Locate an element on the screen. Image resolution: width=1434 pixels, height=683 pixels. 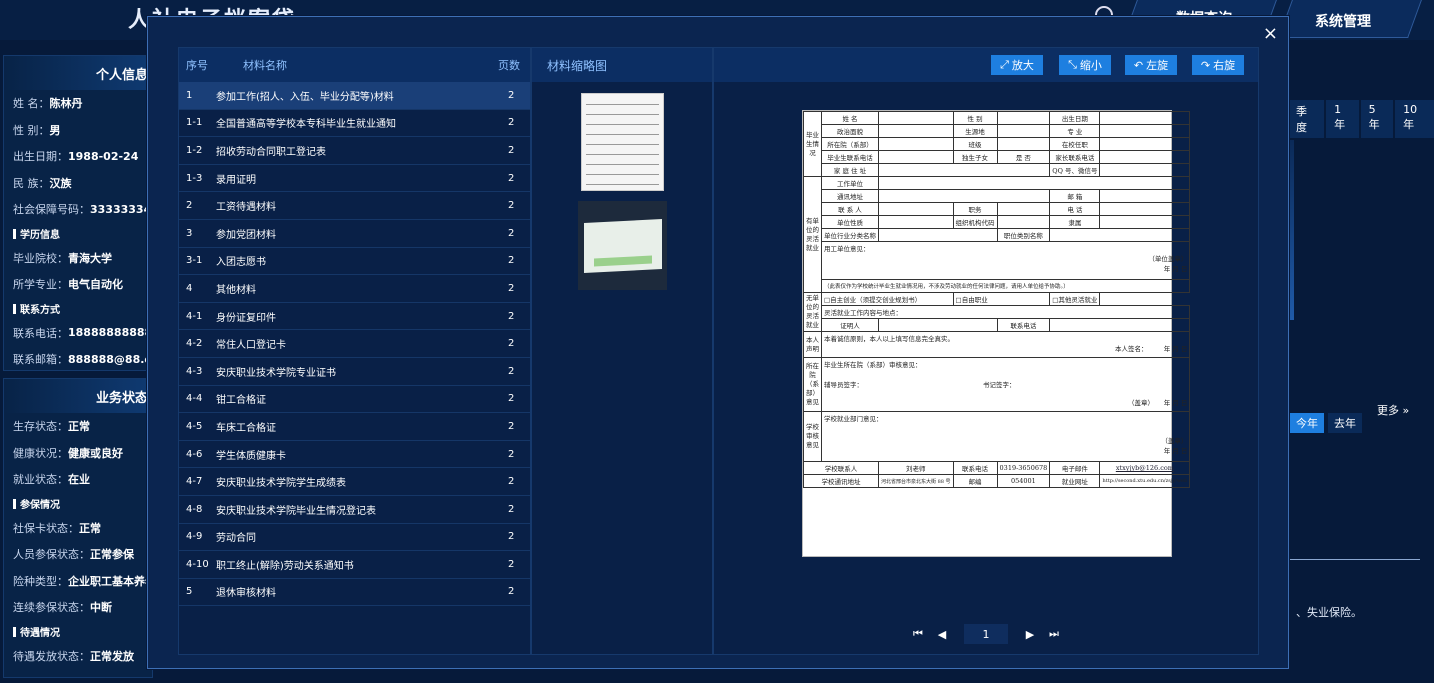
material-row: 2 工资待遇材料 2 is located at coordinates (354, 206).